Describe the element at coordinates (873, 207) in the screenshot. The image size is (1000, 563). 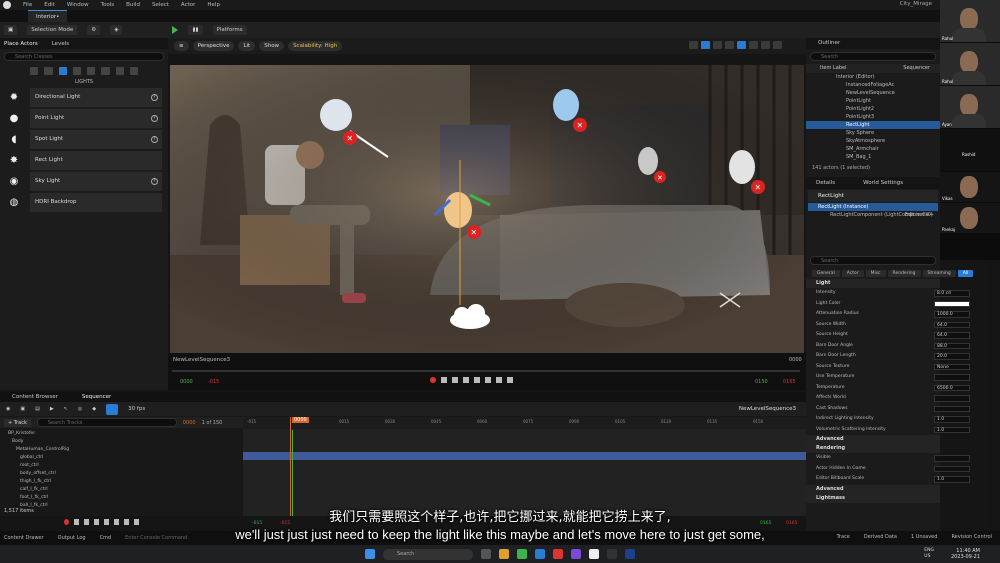
I see `instance-row: RectLight (Instance)` at that location.